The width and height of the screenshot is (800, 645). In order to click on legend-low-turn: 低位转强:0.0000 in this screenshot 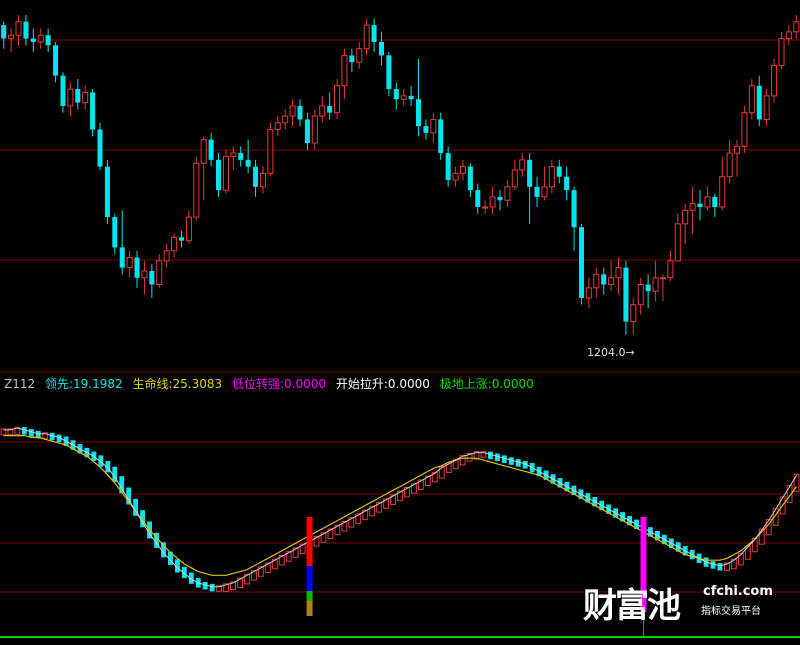, I will do `click(278, 384)`.